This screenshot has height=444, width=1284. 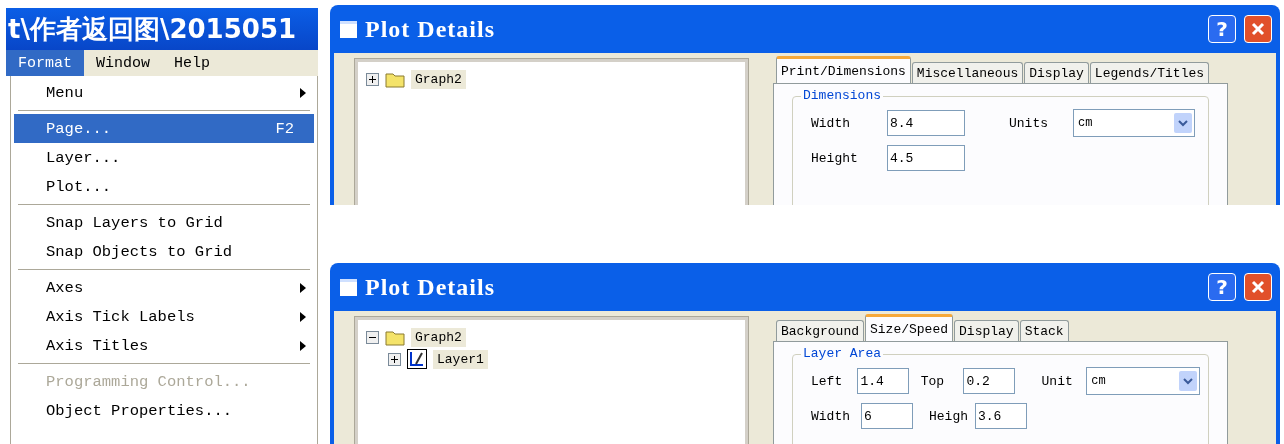 I want to click on menu-item: Snap Layers to Grid, so click(x=164, y=222).